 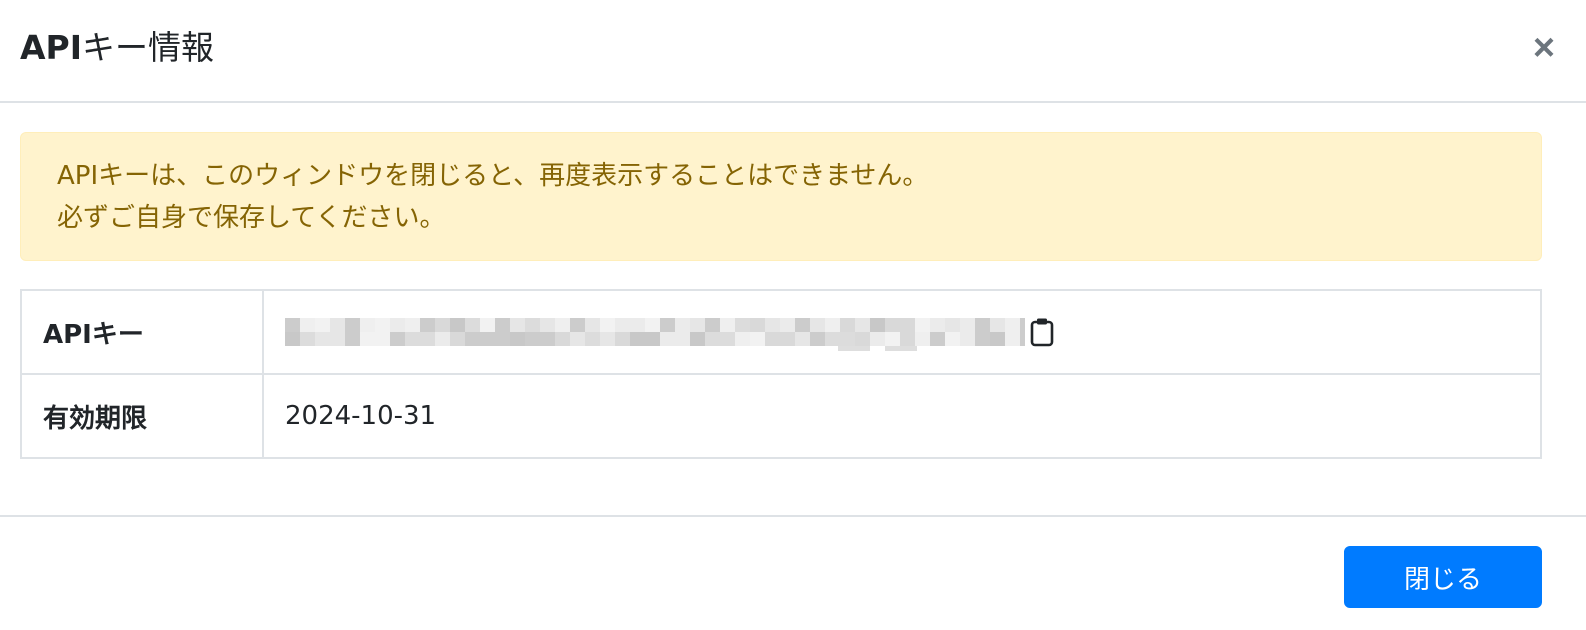 What do you see at coordinates (148, 47) in the screenshot?
I see `modal-title-suffix: キー情報` at bounding box center [148, 47].